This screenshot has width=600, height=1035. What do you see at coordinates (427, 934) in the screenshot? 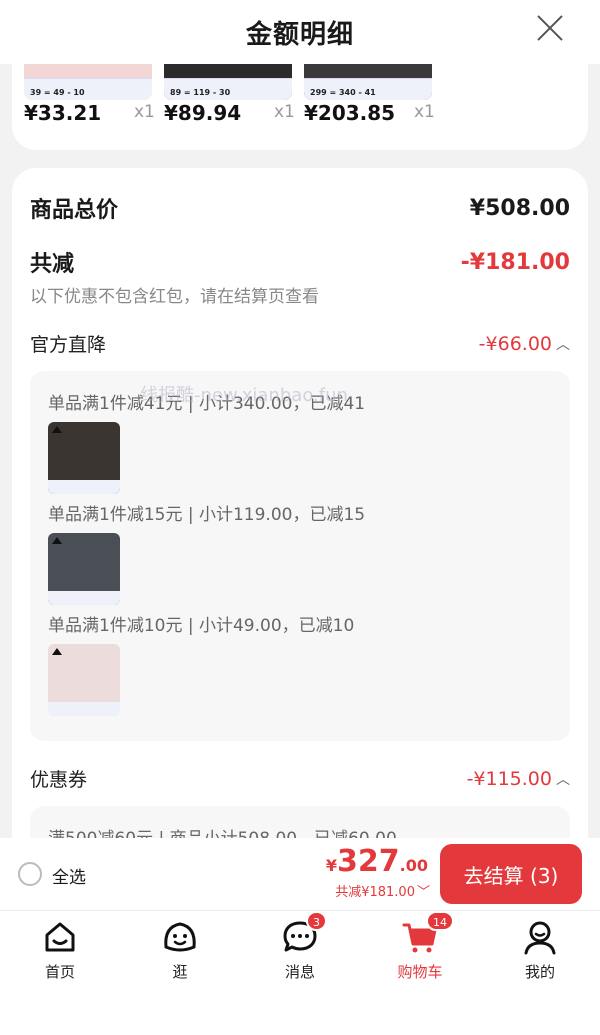
I see `cart-icon: 14` at bounding box center [427, 934].